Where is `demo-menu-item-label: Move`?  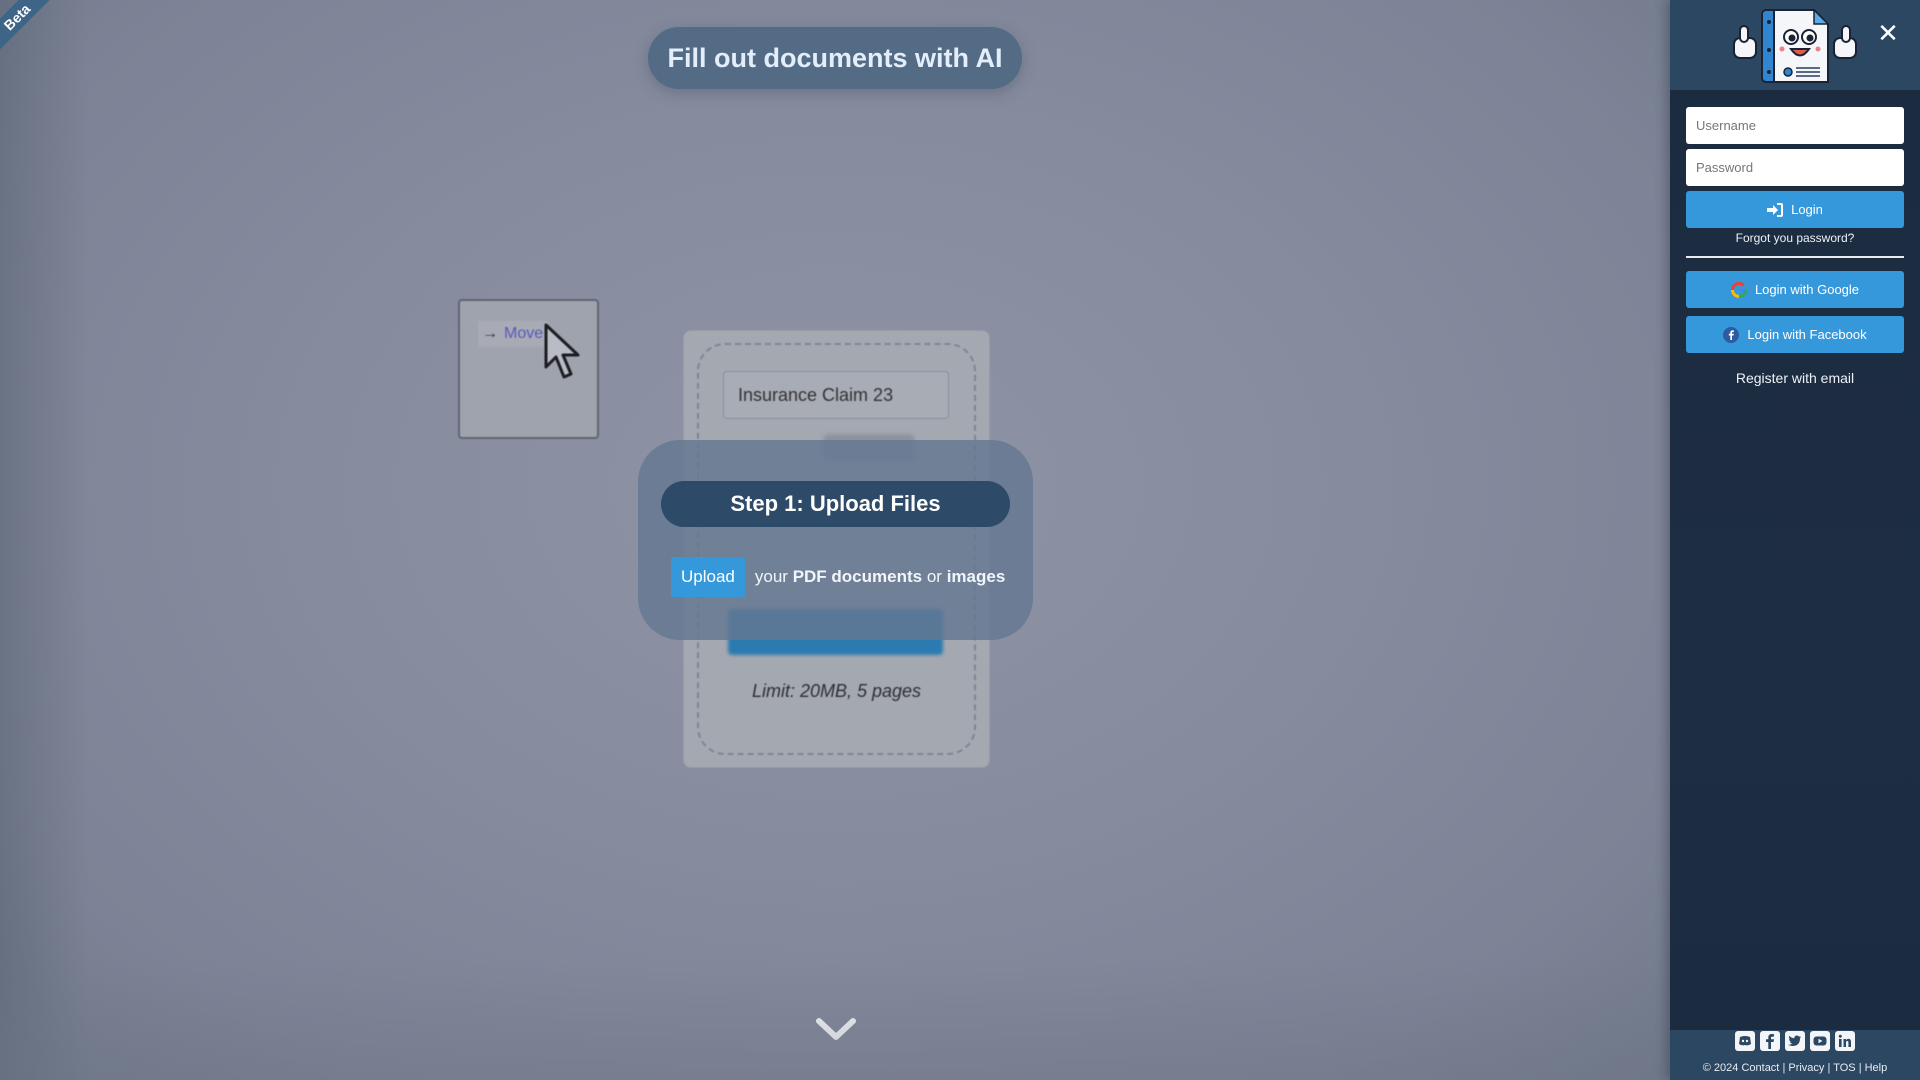
demo-menu-item-label: Move is located at coordinates (524, 333).